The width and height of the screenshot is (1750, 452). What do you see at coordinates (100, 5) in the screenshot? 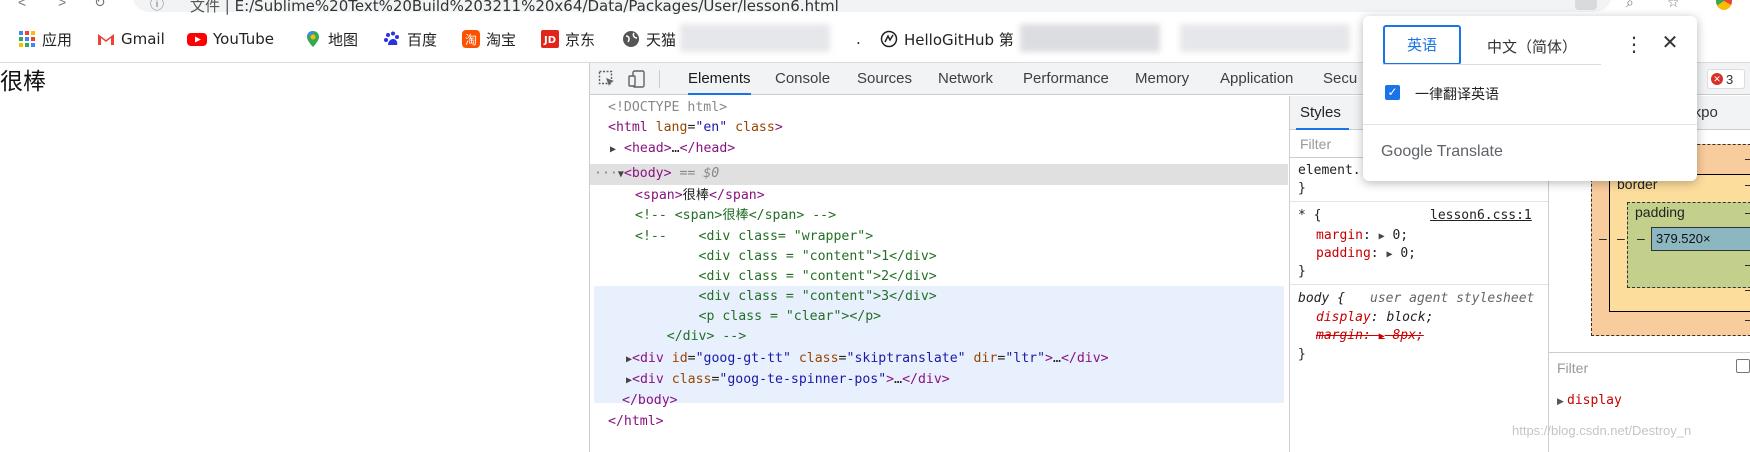
I see `reload-icon: ↻` at bounding box center [100, 5].